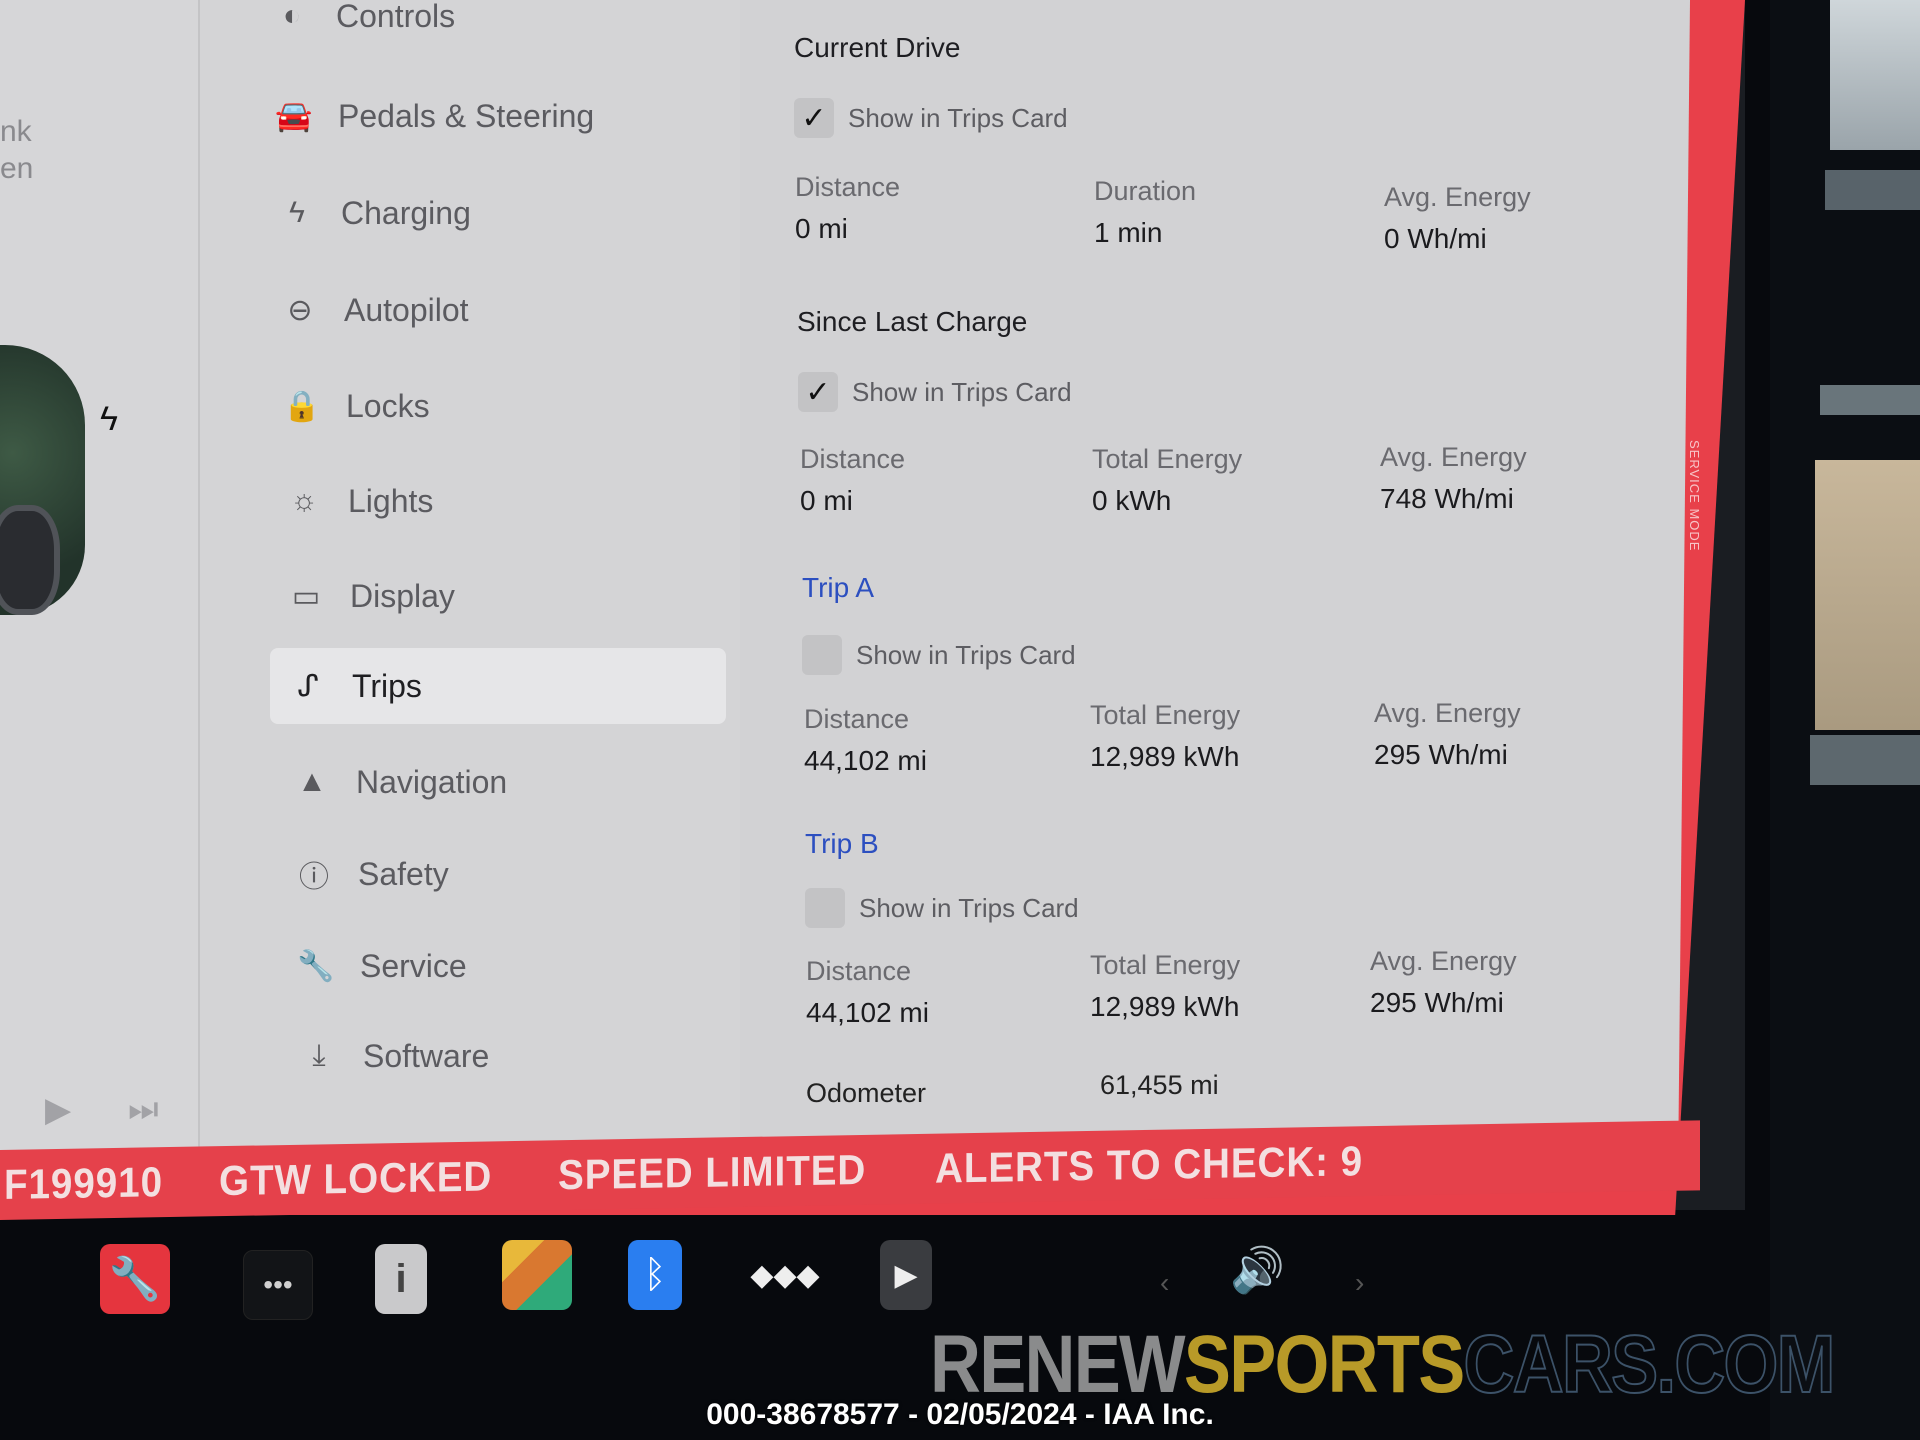  I want to click on trip-b-total-energy: Total Energy 12,989 kWh, so click(1165, 986).